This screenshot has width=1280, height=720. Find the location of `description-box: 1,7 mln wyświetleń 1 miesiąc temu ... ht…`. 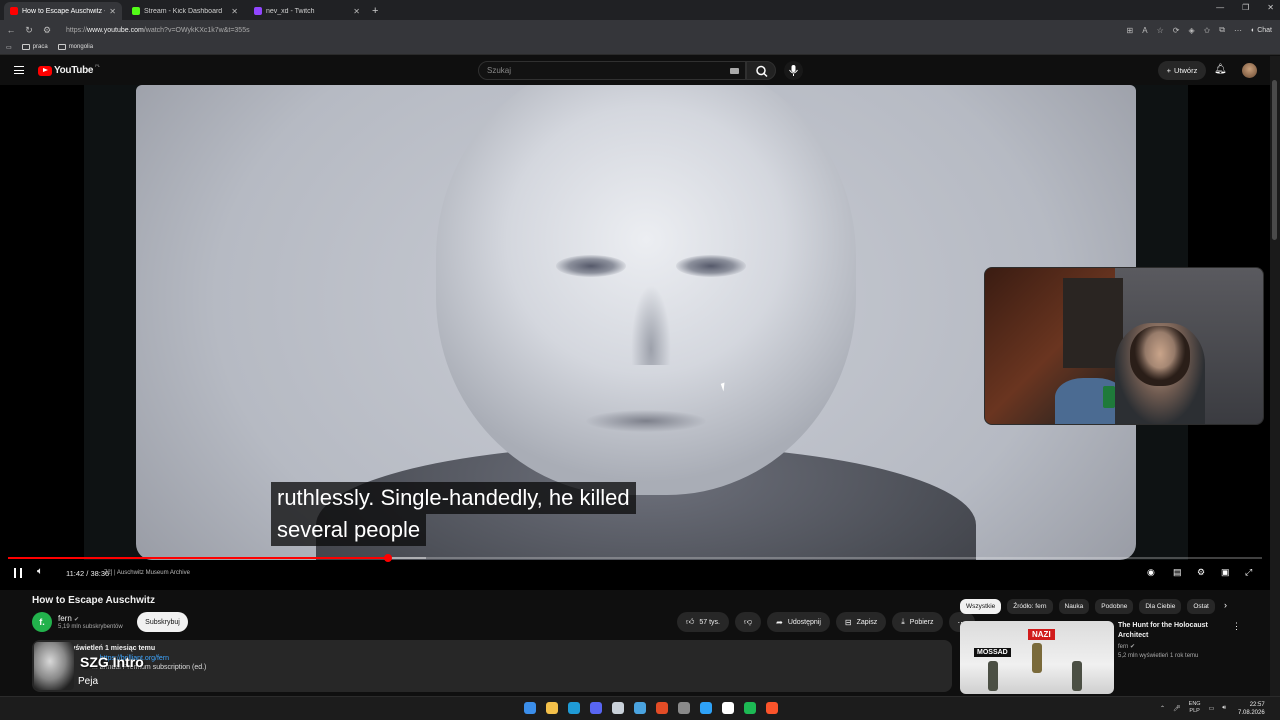

description-box: 1,7 mln wyświetleń 1 miesiąc temu ... ht… is located at coordinates (492, 666).